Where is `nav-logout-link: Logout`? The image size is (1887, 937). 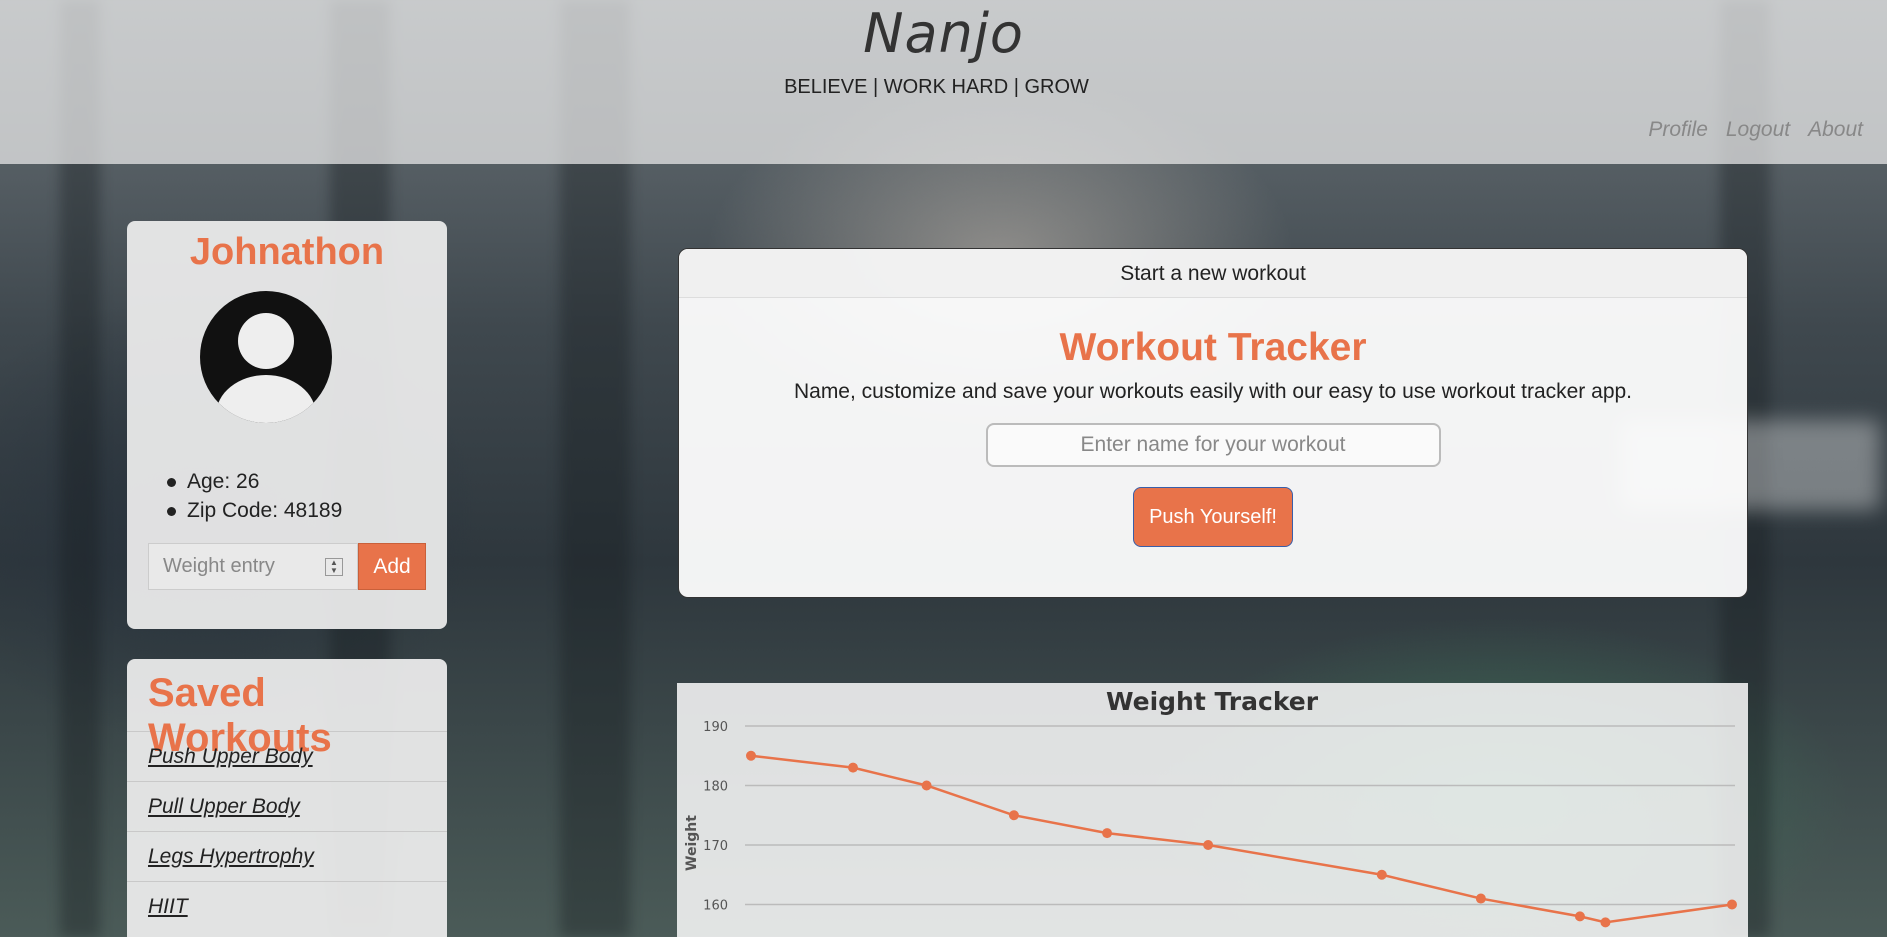 nav-logout-link: Logout is located at coordinates (1758, 130).